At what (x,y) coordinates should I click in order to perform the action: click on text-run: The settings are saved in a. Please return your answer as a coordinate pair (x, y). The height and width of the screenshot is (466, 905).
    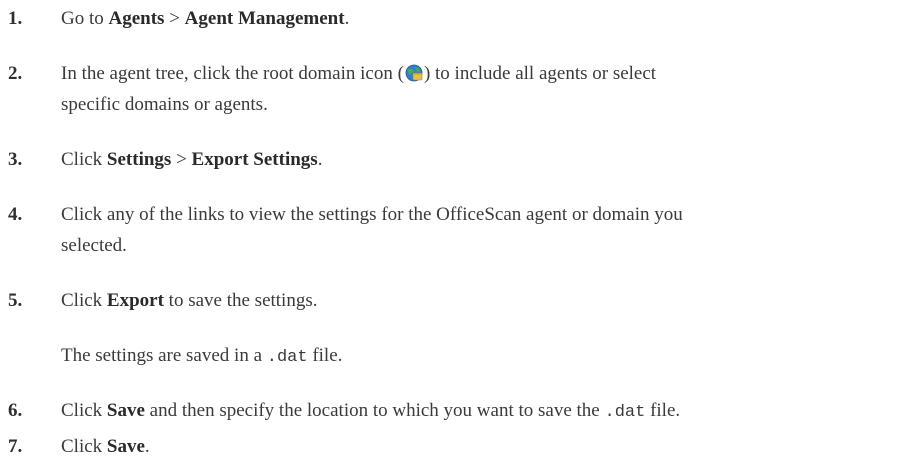
    Looking at the image, I should click on (164, 355).